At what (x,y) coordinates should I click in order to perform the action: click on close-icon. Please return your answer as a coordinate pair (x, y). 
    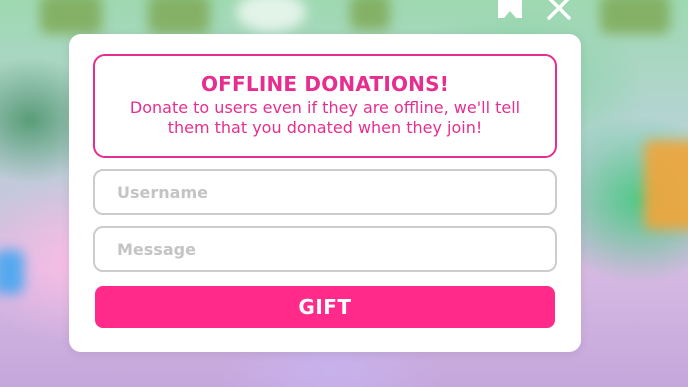
    Looking at the image, I should click on (559, 12).